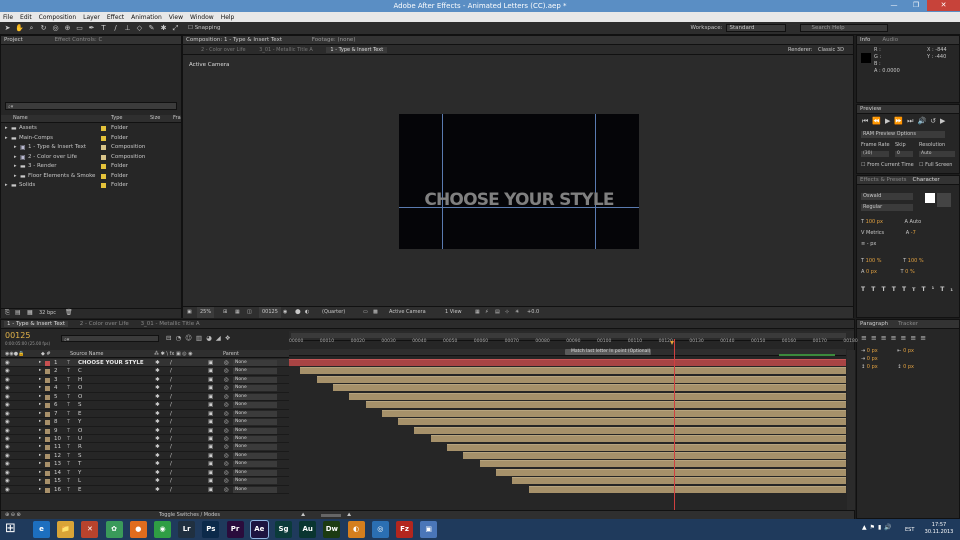 This screenshot has height=540, width=960. I want to click on zoom-in-icon: ⛰, so click(349, 515).